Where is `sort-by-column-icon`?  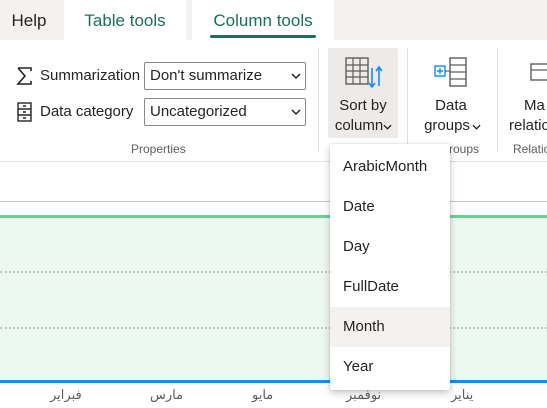 sort-by-column-icon is located at coordinates (364, 73).